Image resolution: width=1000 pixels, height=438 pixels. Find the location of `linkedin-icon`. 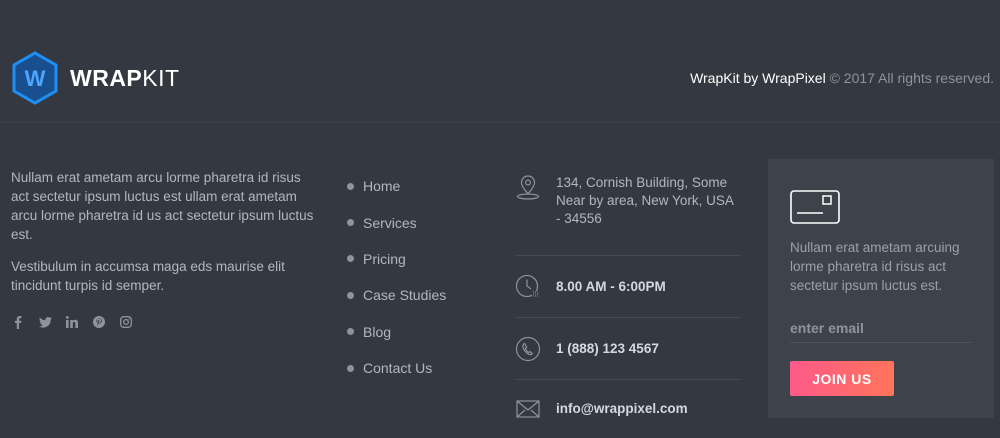

linkedin-icon is located at coordinates (72, 322).